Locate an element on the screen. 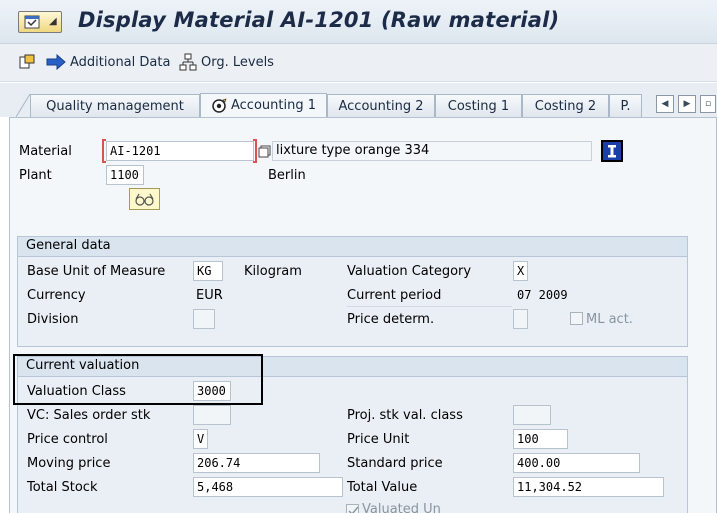 This screenshot has height=513, width=717. moving-price-label: Moving price is located at coordinates (69, 463).